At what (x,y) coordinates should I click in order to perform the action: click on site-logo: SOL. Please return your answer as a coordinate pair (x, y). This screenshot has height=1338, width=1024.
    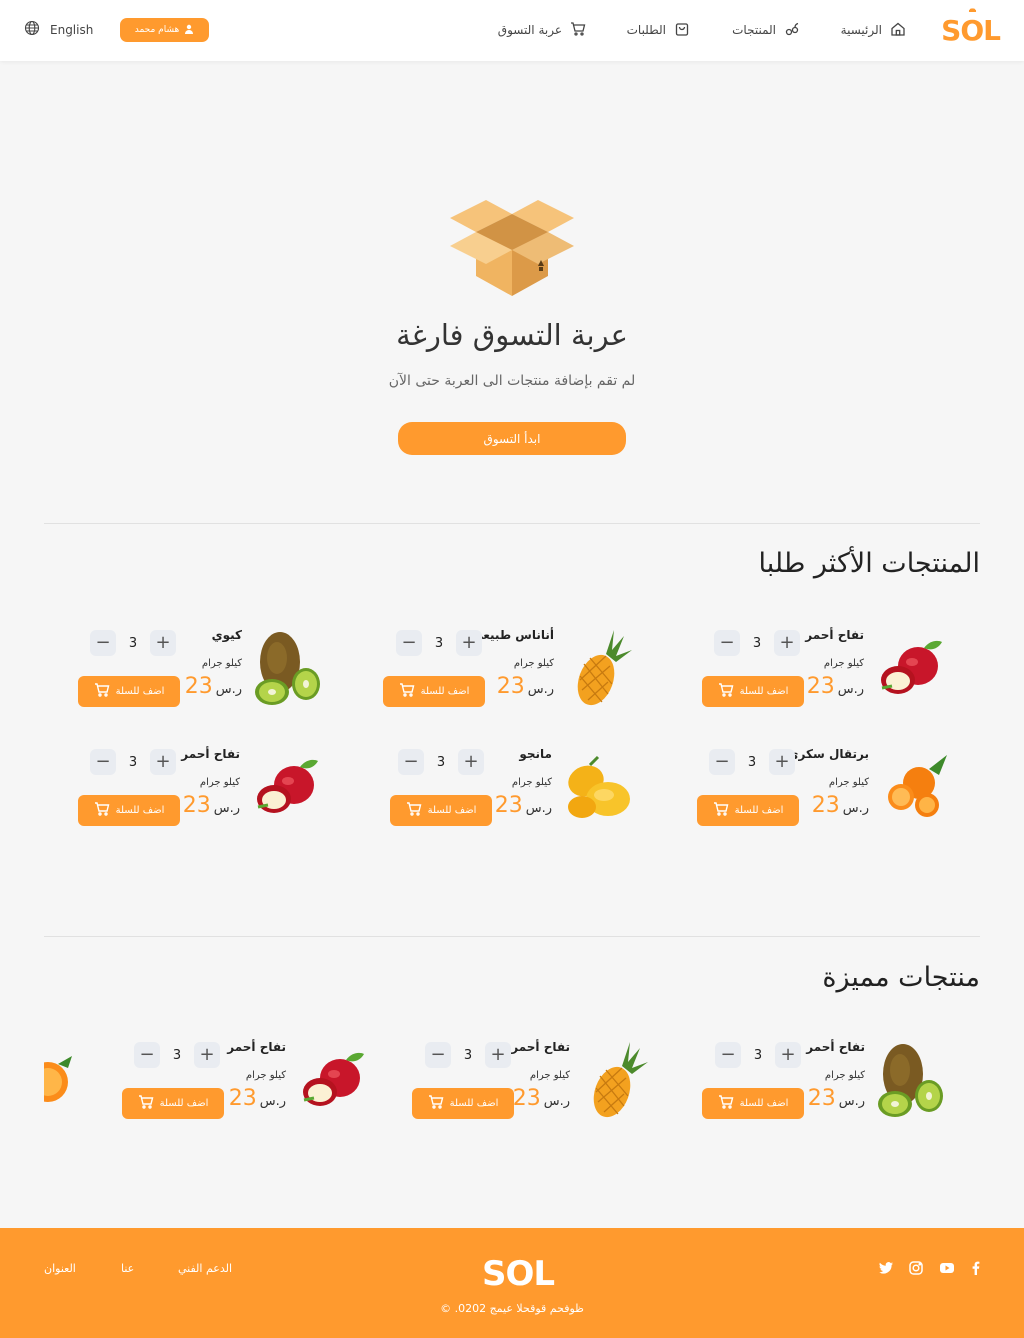
    Looking at the image, I should click on (971, 27).